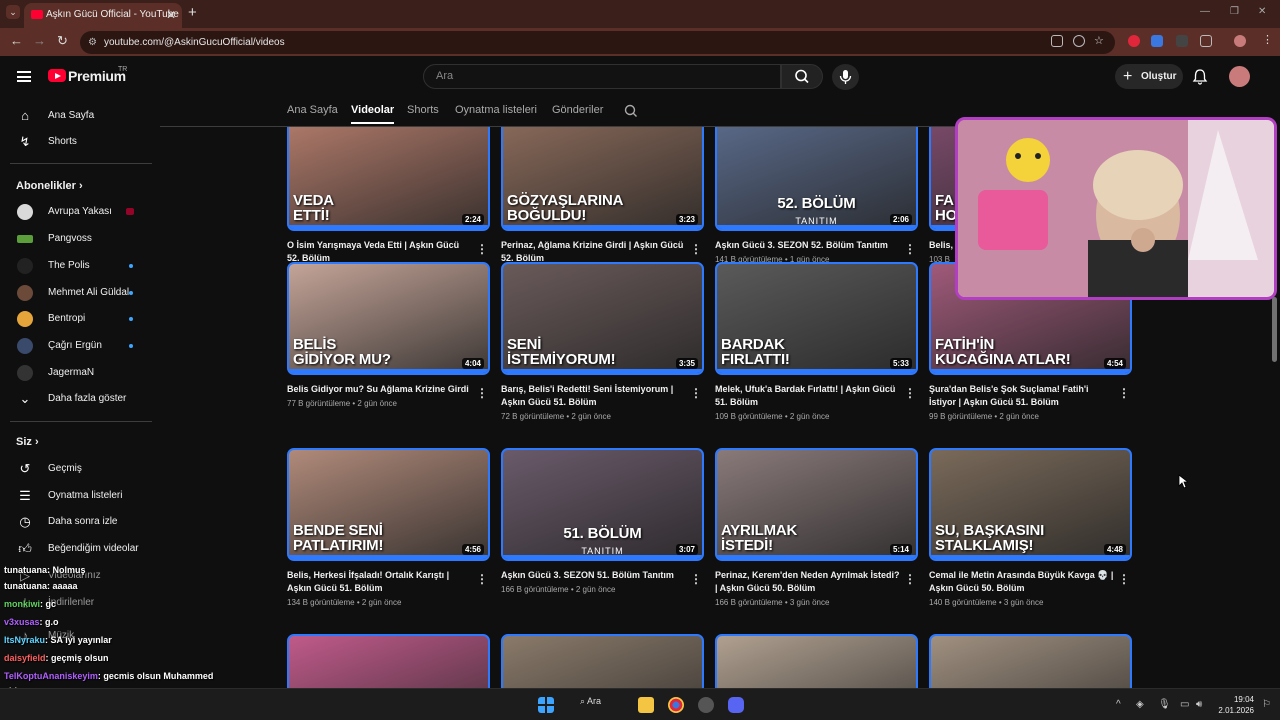  I want to click on sidebar-channel-bentropi: Bentropi, so click(80, 319).